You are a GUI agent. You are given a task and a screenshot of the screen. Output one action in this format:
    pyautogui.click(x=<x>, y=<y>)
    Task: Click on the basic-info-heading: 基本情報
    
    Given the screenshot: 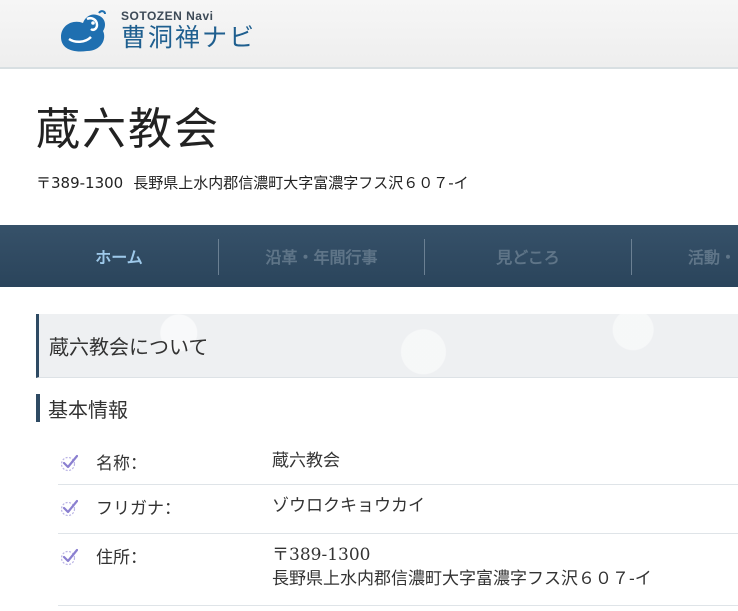 What is the action you would take?
    pyautogui.click(x=82, y=408)
    